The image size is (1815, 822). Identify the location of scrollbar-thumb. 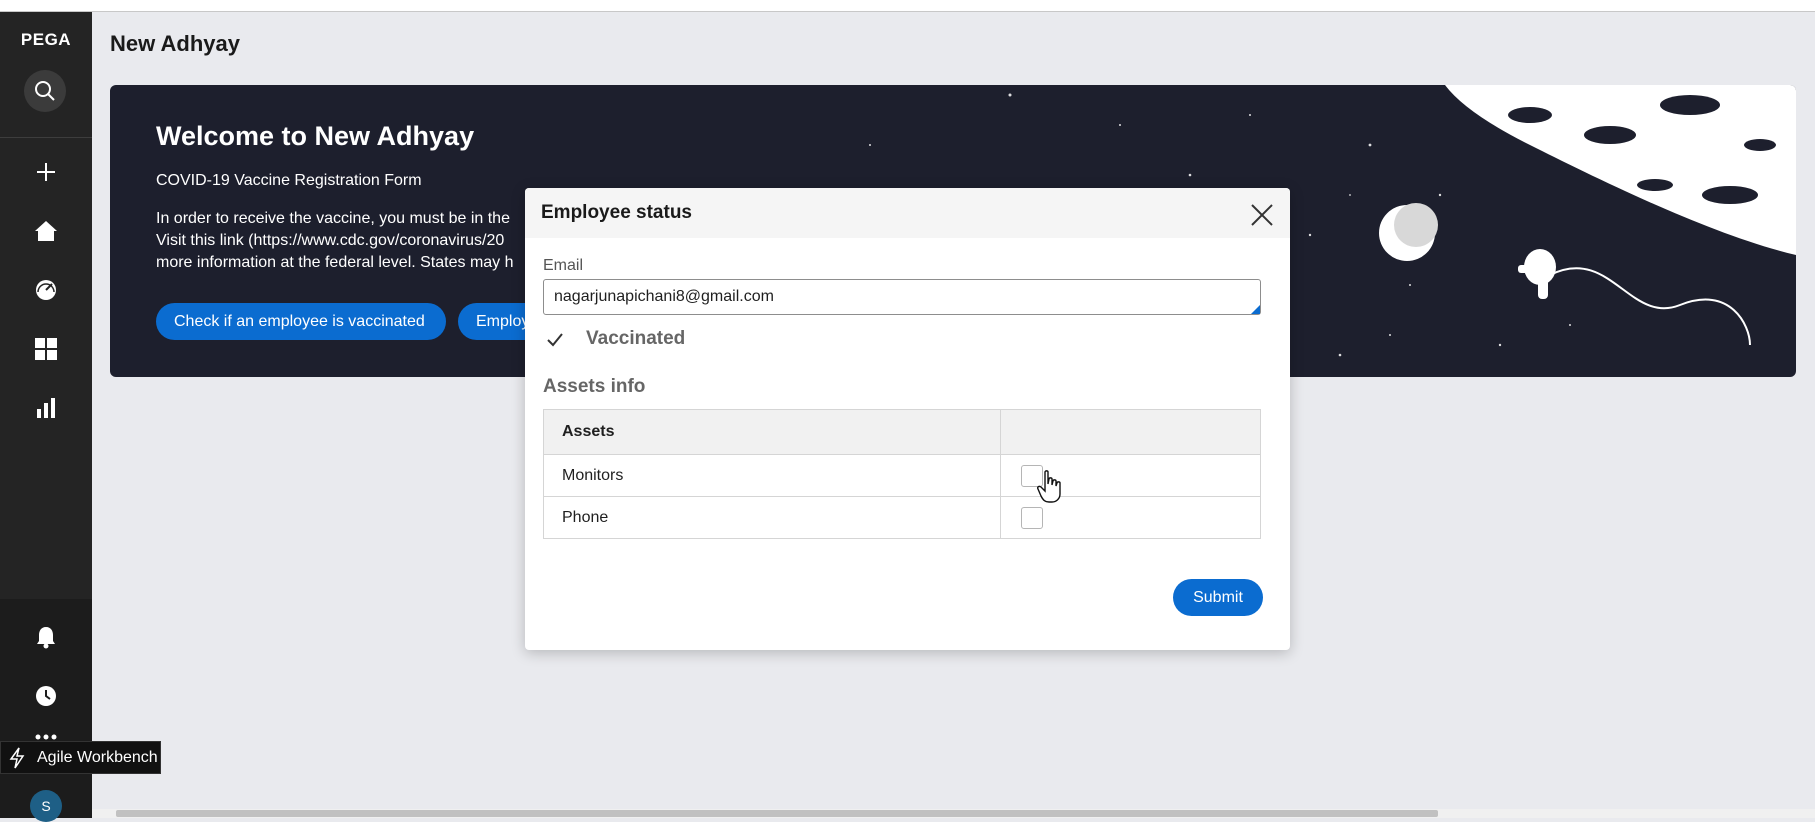
(777, 813).